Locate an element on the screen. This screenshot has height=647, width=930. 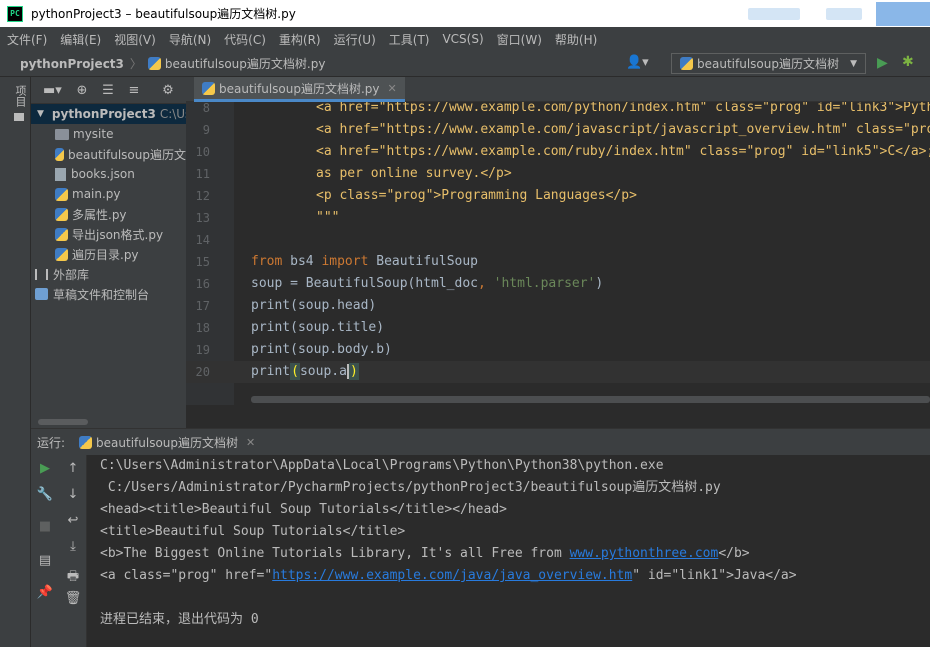
tree-item: main.py is located at coordinates (108, 194).